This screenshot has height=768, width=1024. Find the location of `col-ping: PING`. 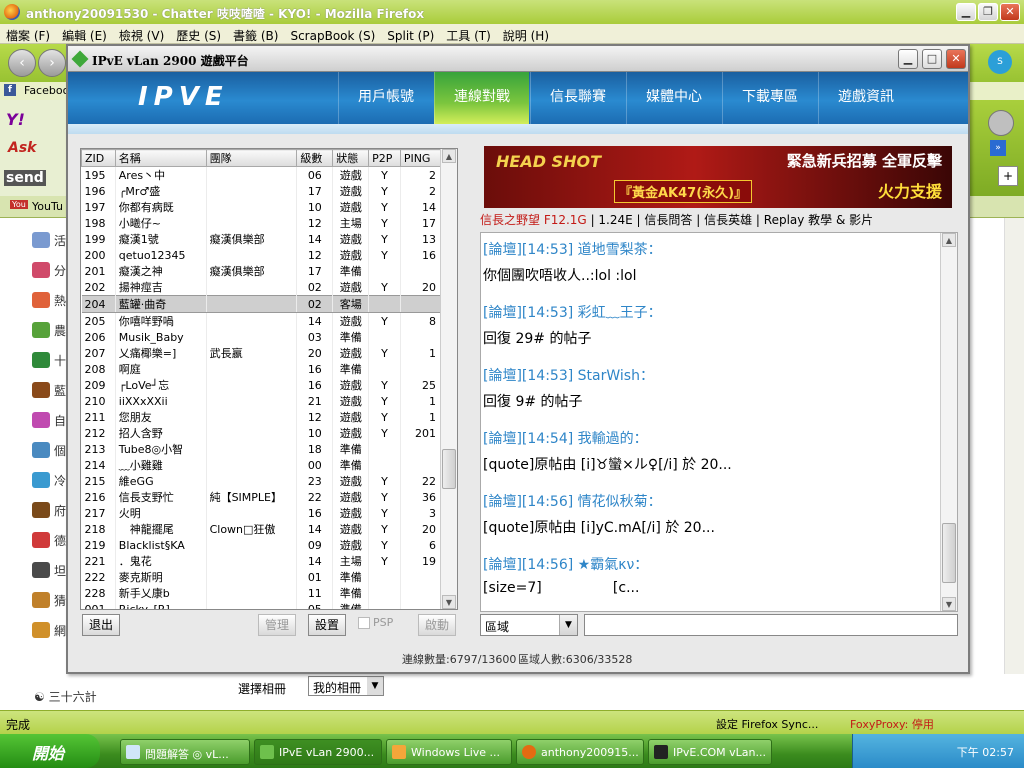

col-ping: PING is located at coordinates (420, 158).